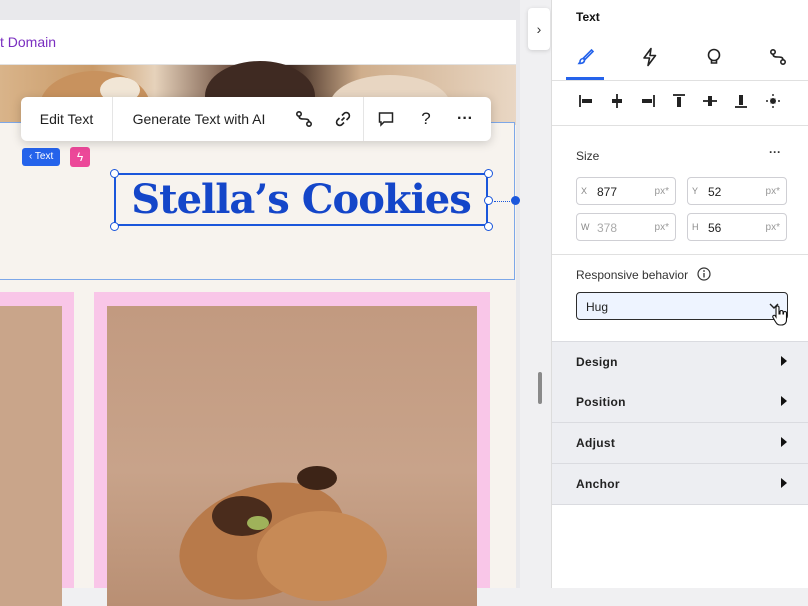  What do you see at coordinates (585, 78) in the screenshot?
I see `active-tab-indicator` at bounding box center [585, 78].